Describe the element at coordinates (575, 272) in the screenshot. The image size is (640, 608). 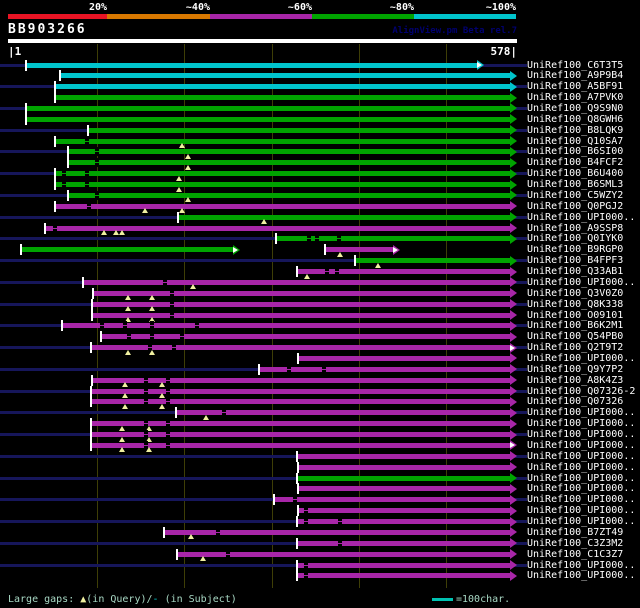
I see `hit-label: UniRef100_Q33AB1` at that location.